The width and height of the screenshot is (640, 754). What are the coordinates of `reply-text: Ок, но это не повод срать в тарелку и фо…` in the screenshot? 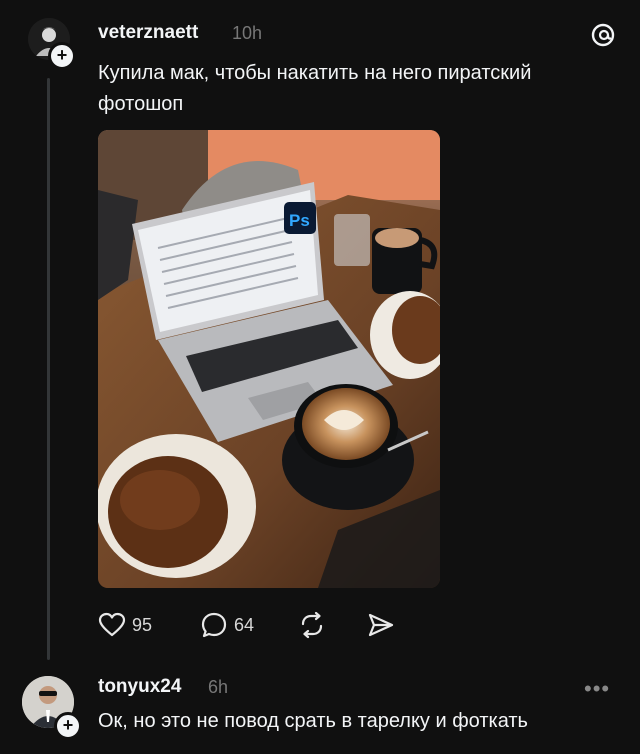 It's located at (313, 721).